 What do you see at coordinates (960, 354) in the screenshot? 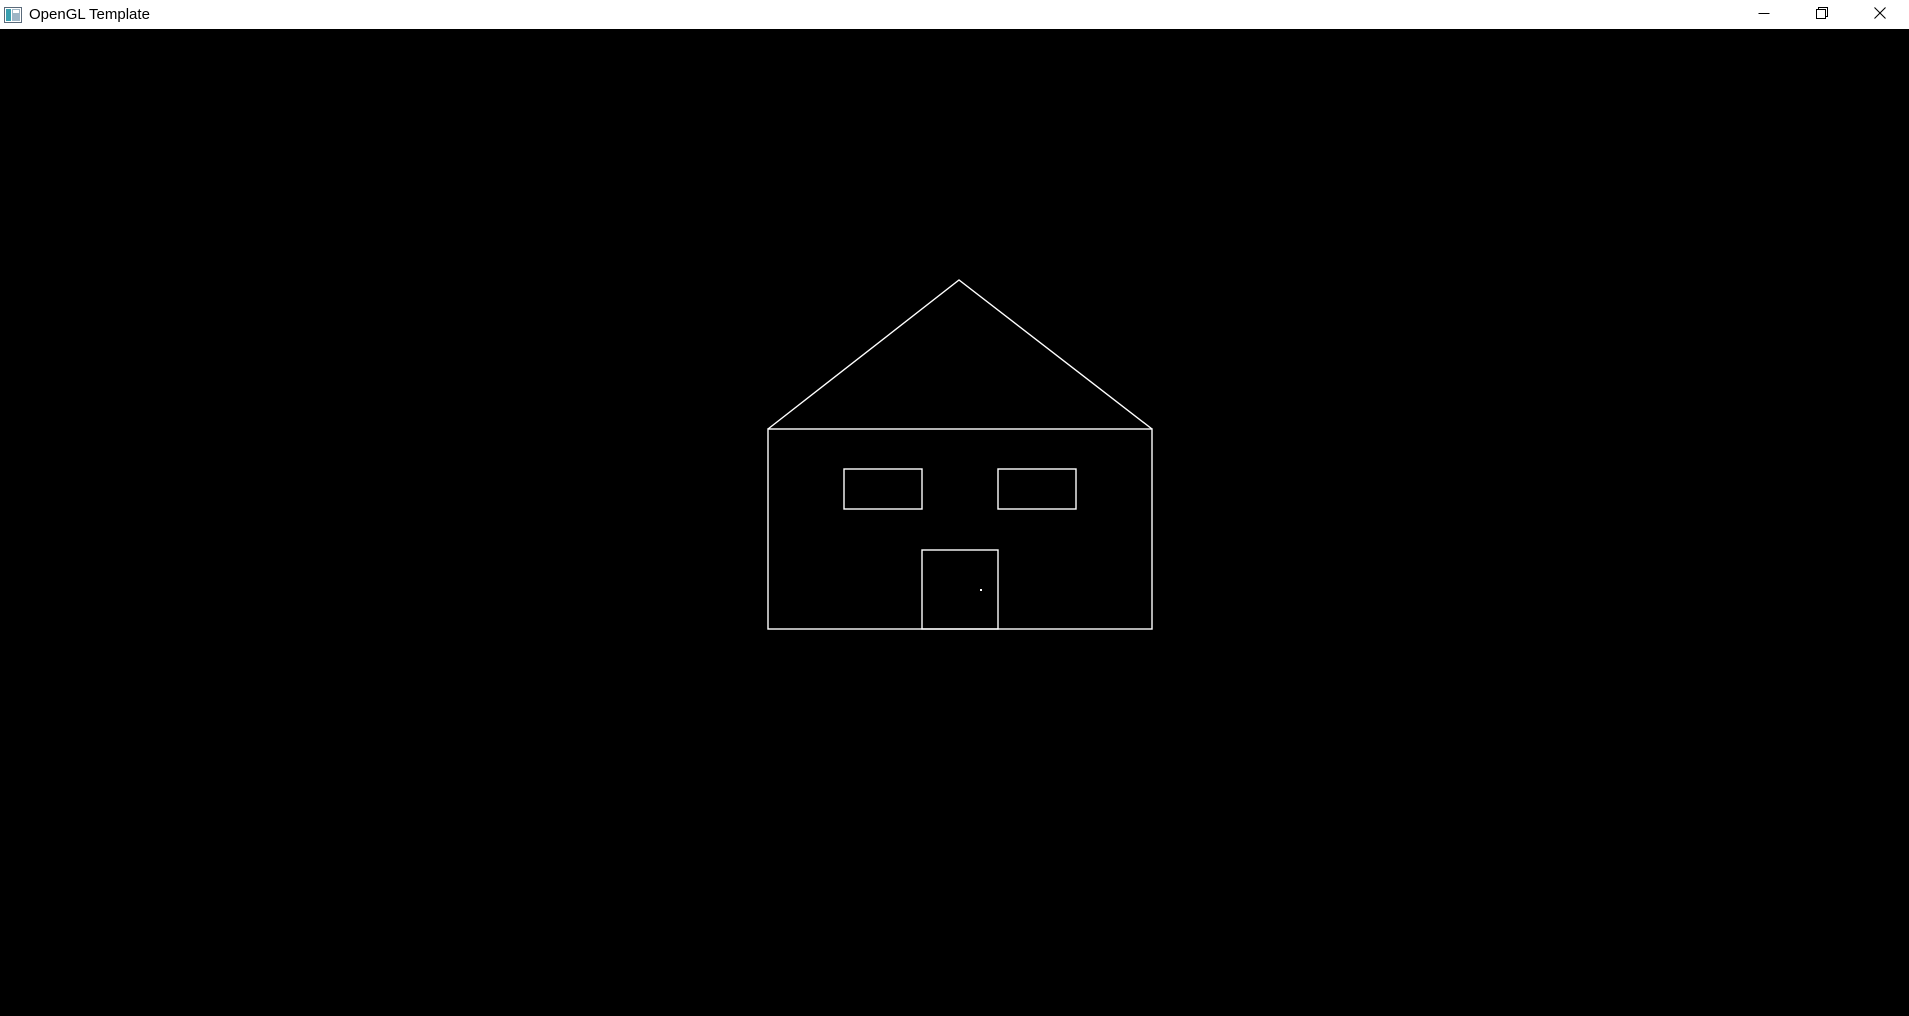
I see `roof` at bounding box center [960, 354].